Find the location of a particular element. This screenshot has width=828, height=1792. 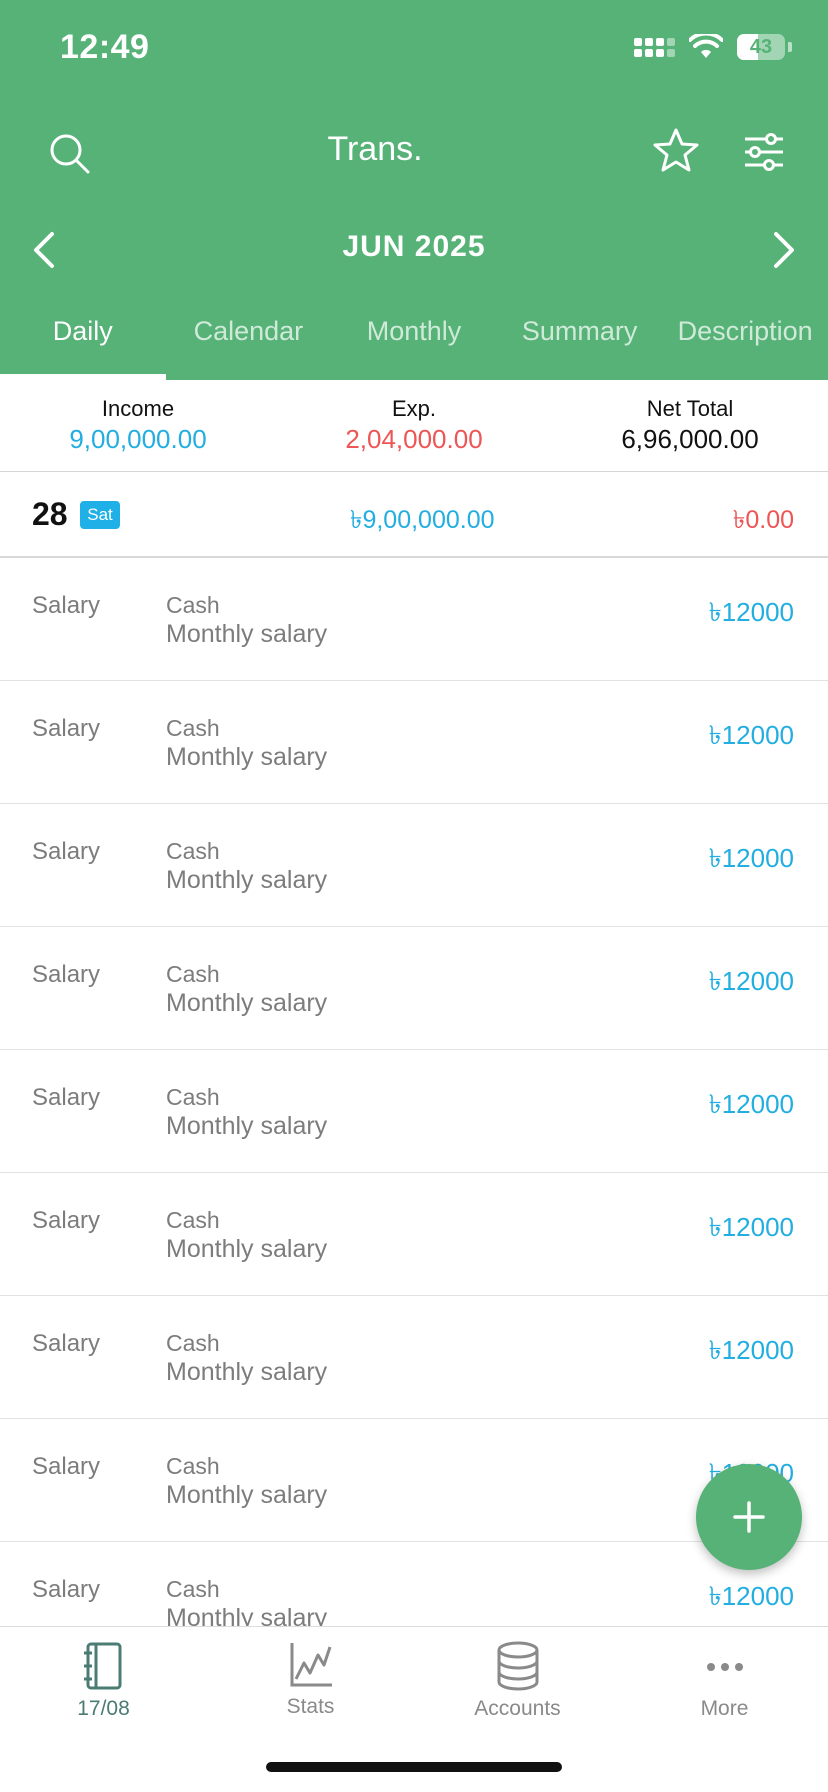

income-label: Income is located at coordinates (138, 408).